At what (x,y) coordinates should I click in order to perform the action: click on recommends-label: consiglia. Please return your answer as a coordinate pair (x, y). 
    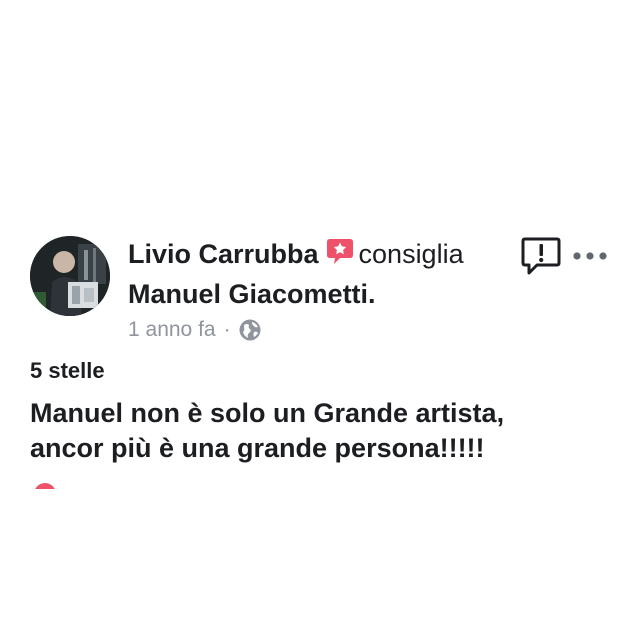
    Looking at the image, I should click on (411, 254).